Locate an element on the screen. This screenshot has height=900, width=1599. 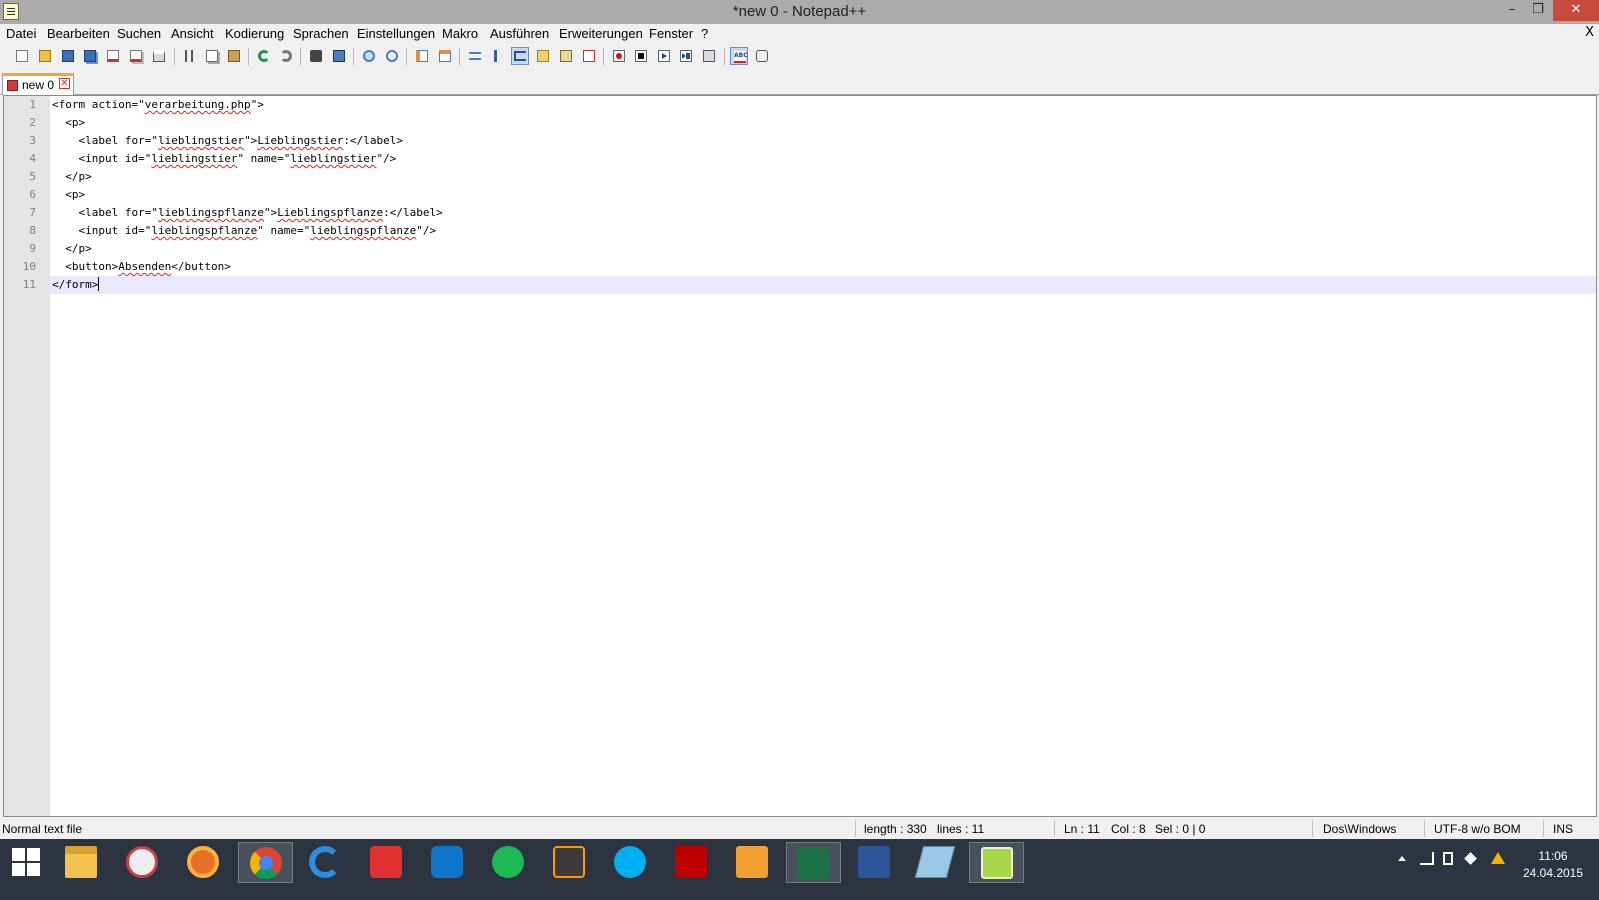
menu-help: ? is located at coordinates (704, 33).